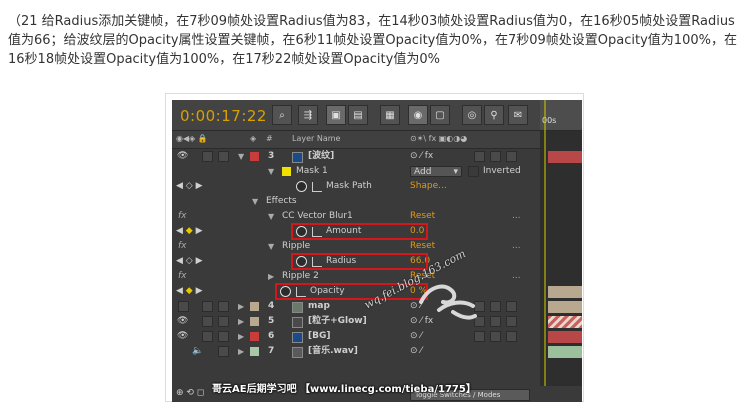 This screenshot has height=402, width=750. I want to click on switches-header-icons: ⊙✶\ fx ▣◐◑◕, so click(438, 138).